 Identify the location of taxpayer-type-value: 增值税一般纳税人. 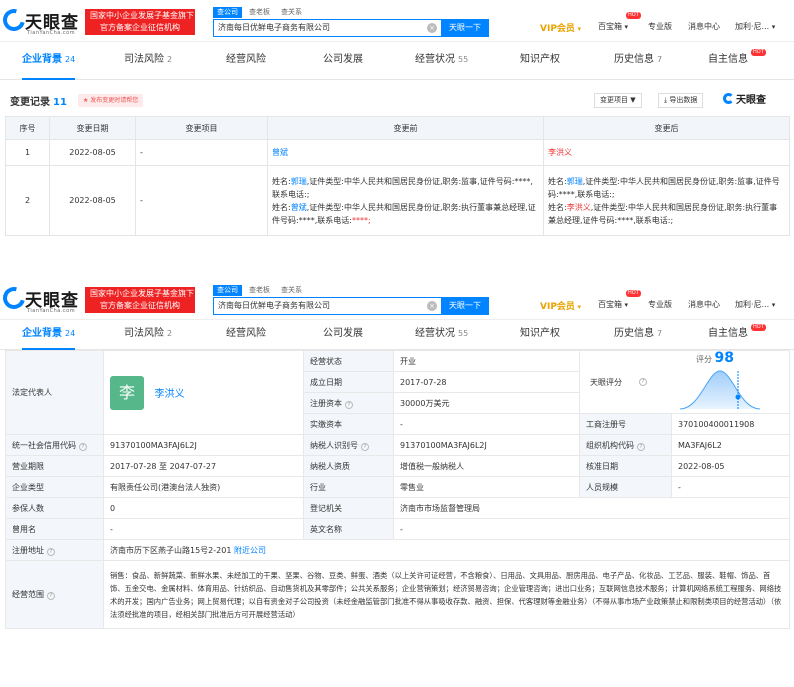
(486, 466).